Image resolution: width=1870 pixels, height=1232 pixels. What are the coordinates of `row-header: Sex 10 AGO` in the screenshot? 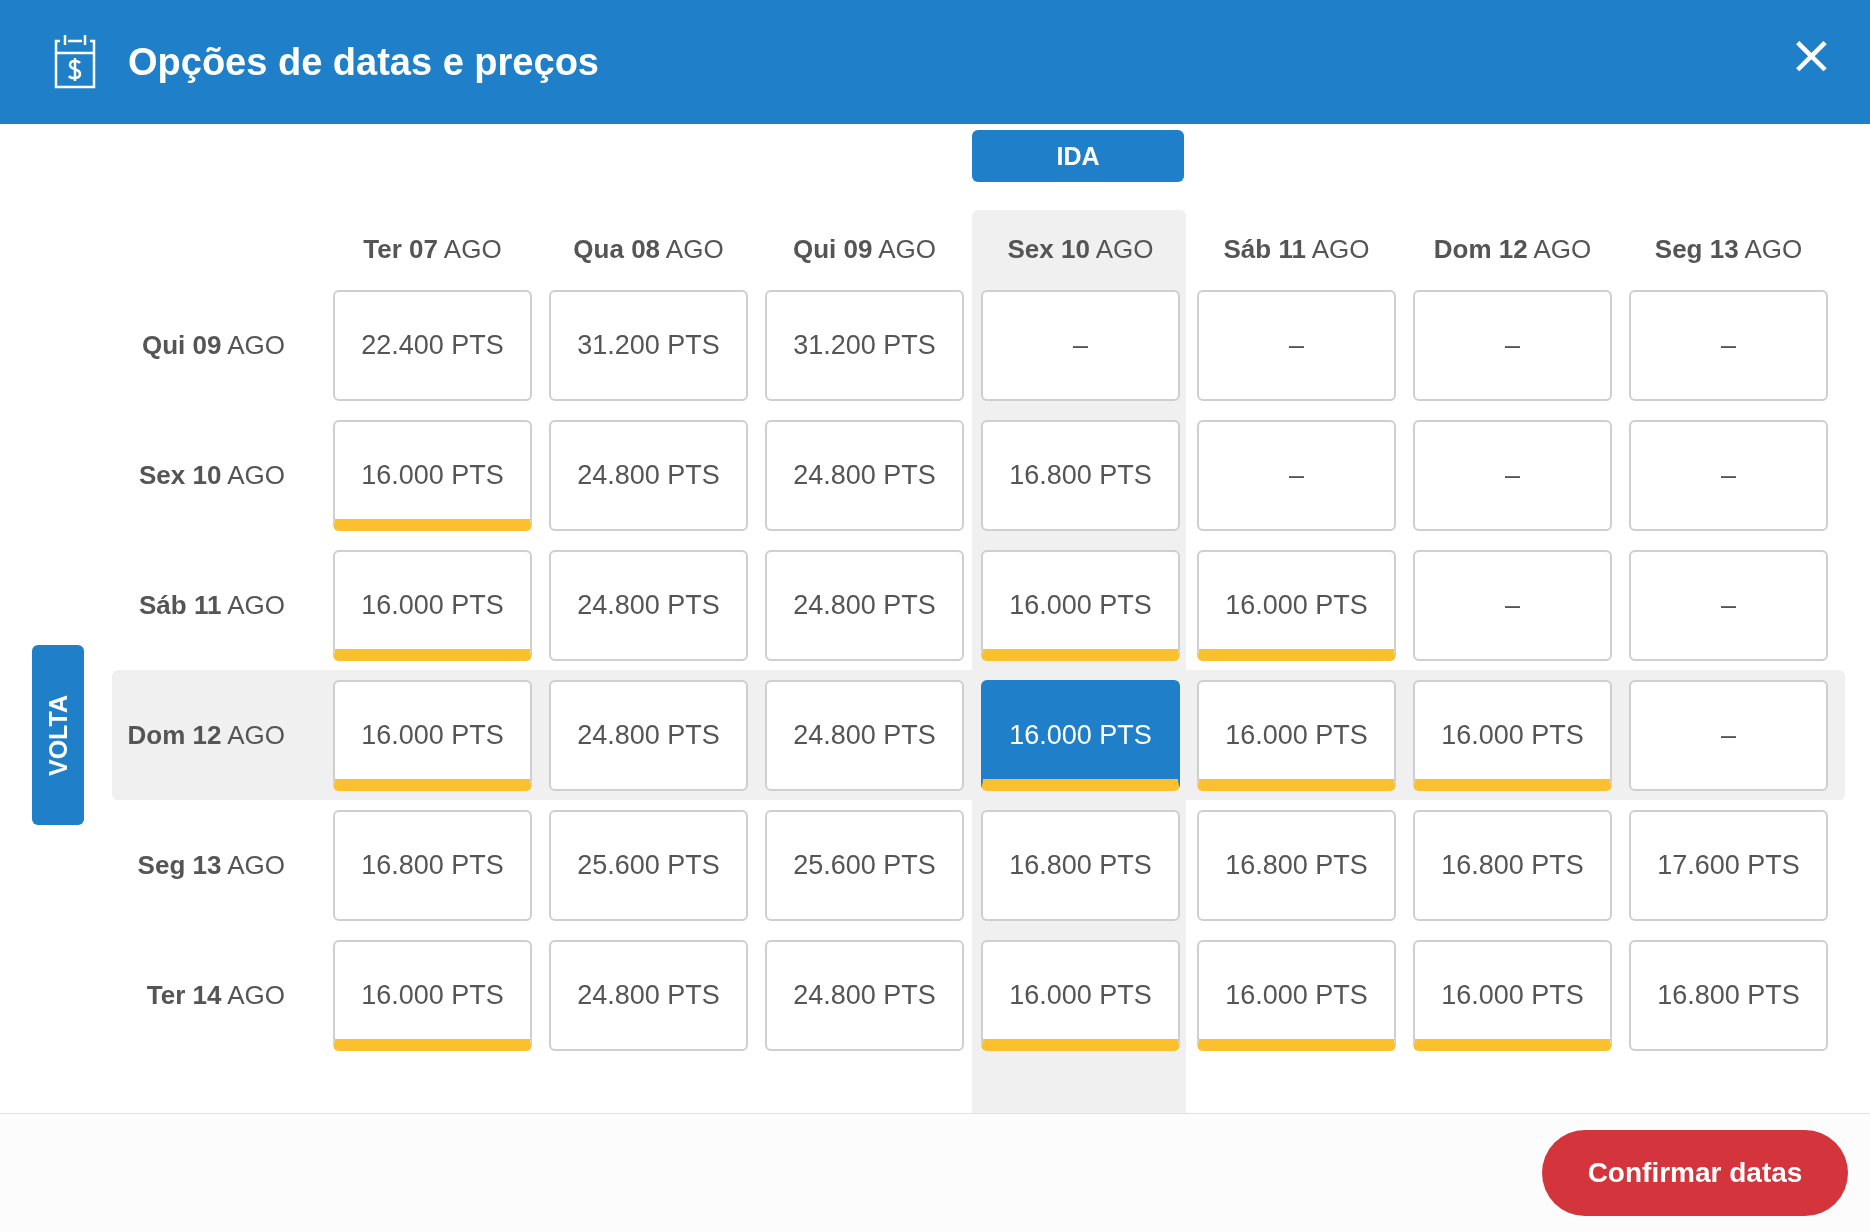 It's located at (212, 475).